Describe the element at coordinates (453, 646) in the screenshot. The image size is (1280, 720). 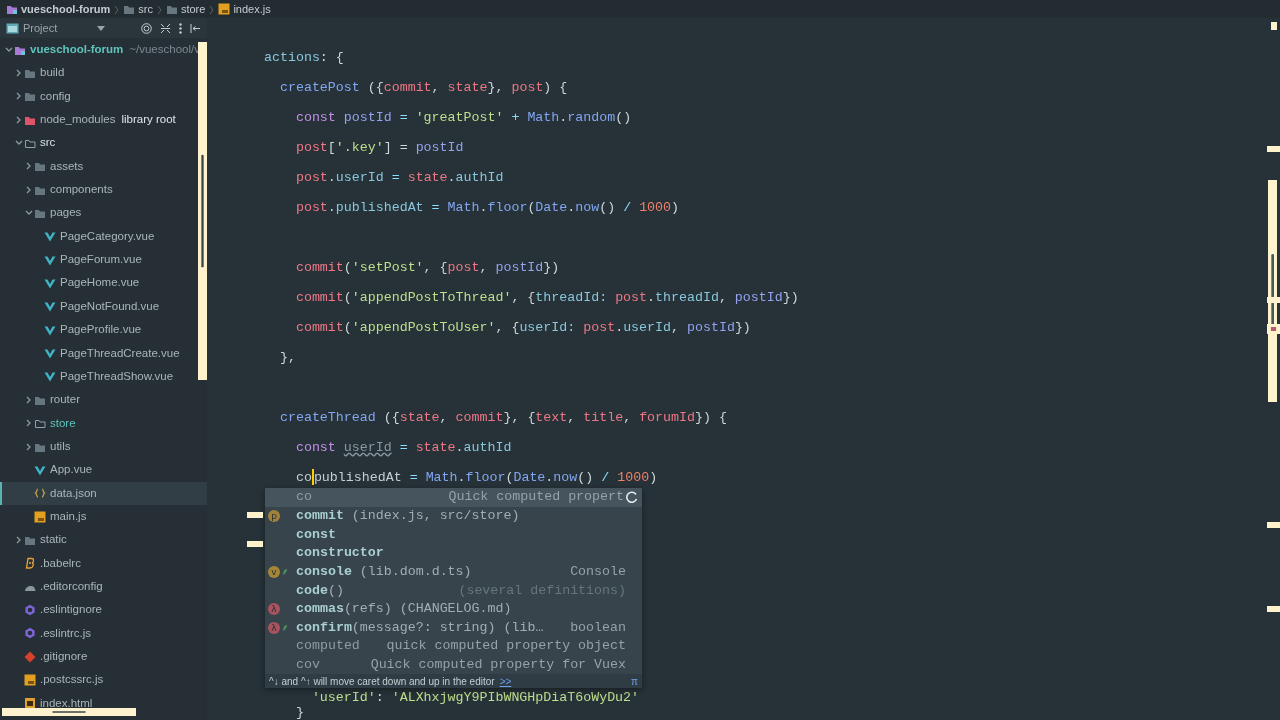
I see `completion-item: computed quick computed property object` at that location.